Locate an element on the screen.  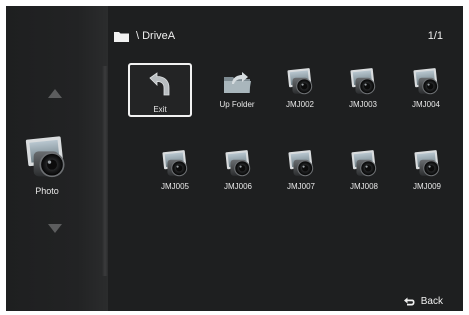
back-label: Back is located at coordinates (431, 301).